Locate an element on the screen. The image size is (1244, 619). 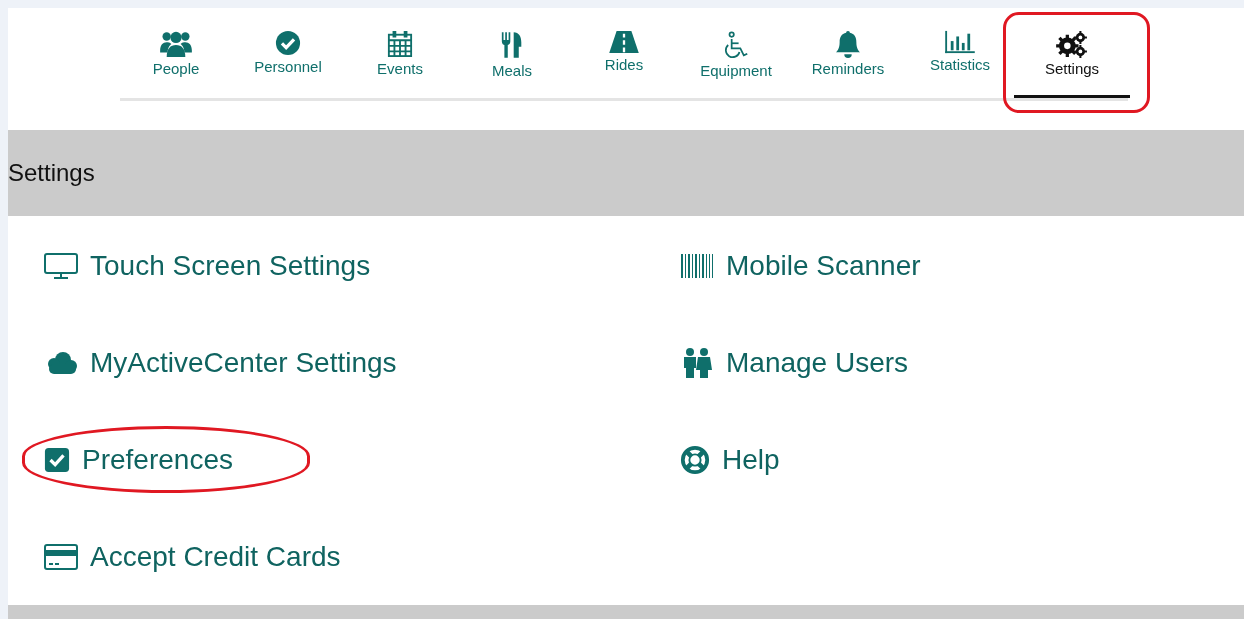
nav-tab-label: Events is located at coordinates (400, 68).